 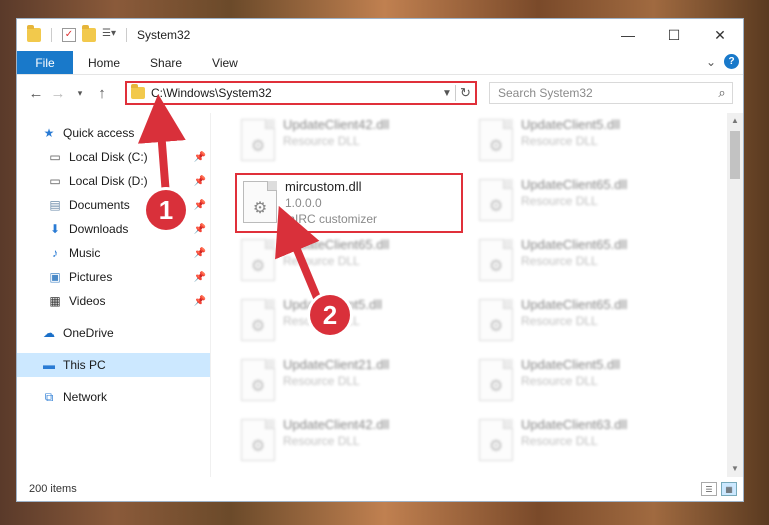 I want to click on scrollbar-thumb, so click(x=735, y=155).